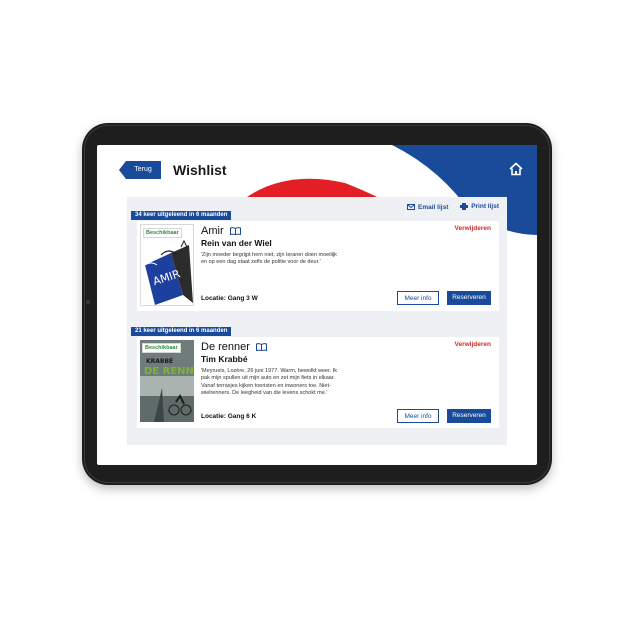  I want to click on list-actions: Email lijst Print lijst, so click(448, 207).